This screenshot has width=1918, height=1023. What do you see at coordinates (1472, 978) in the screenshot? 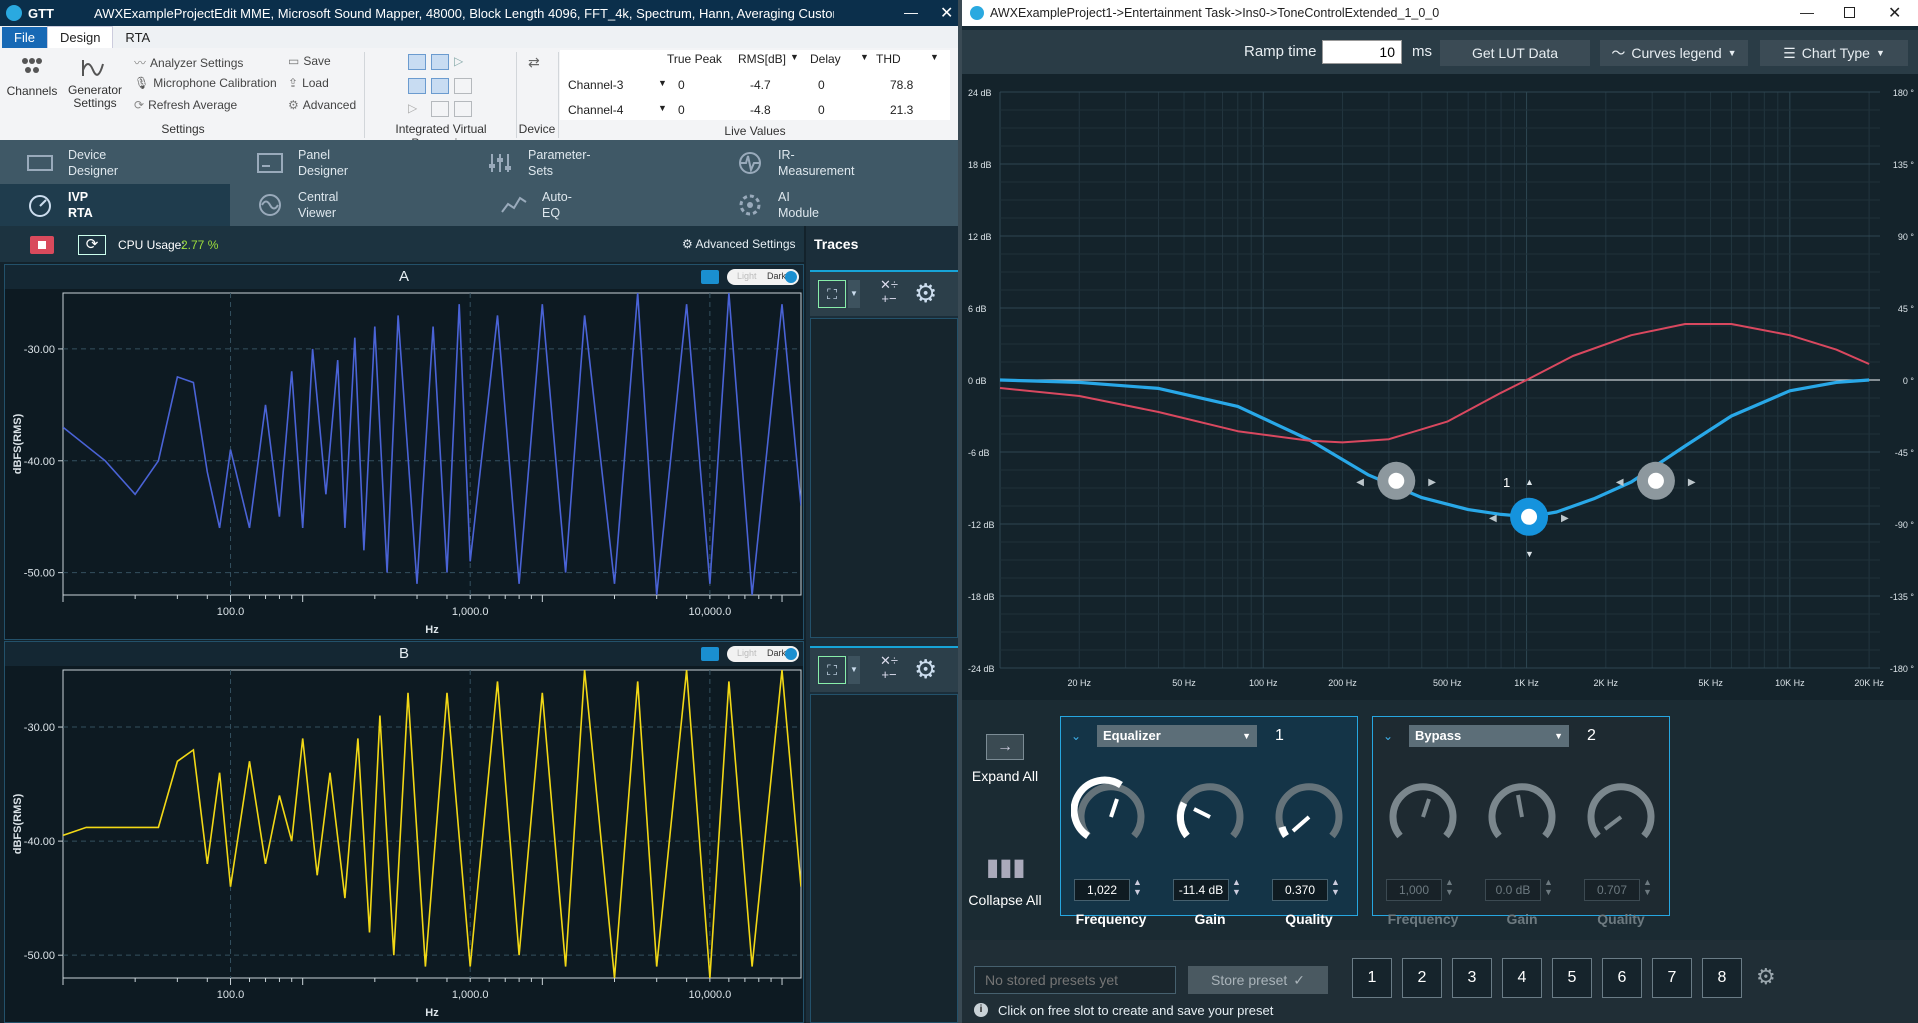
I see `preset-slot-3: 3` at bounding box center [1472, 978].